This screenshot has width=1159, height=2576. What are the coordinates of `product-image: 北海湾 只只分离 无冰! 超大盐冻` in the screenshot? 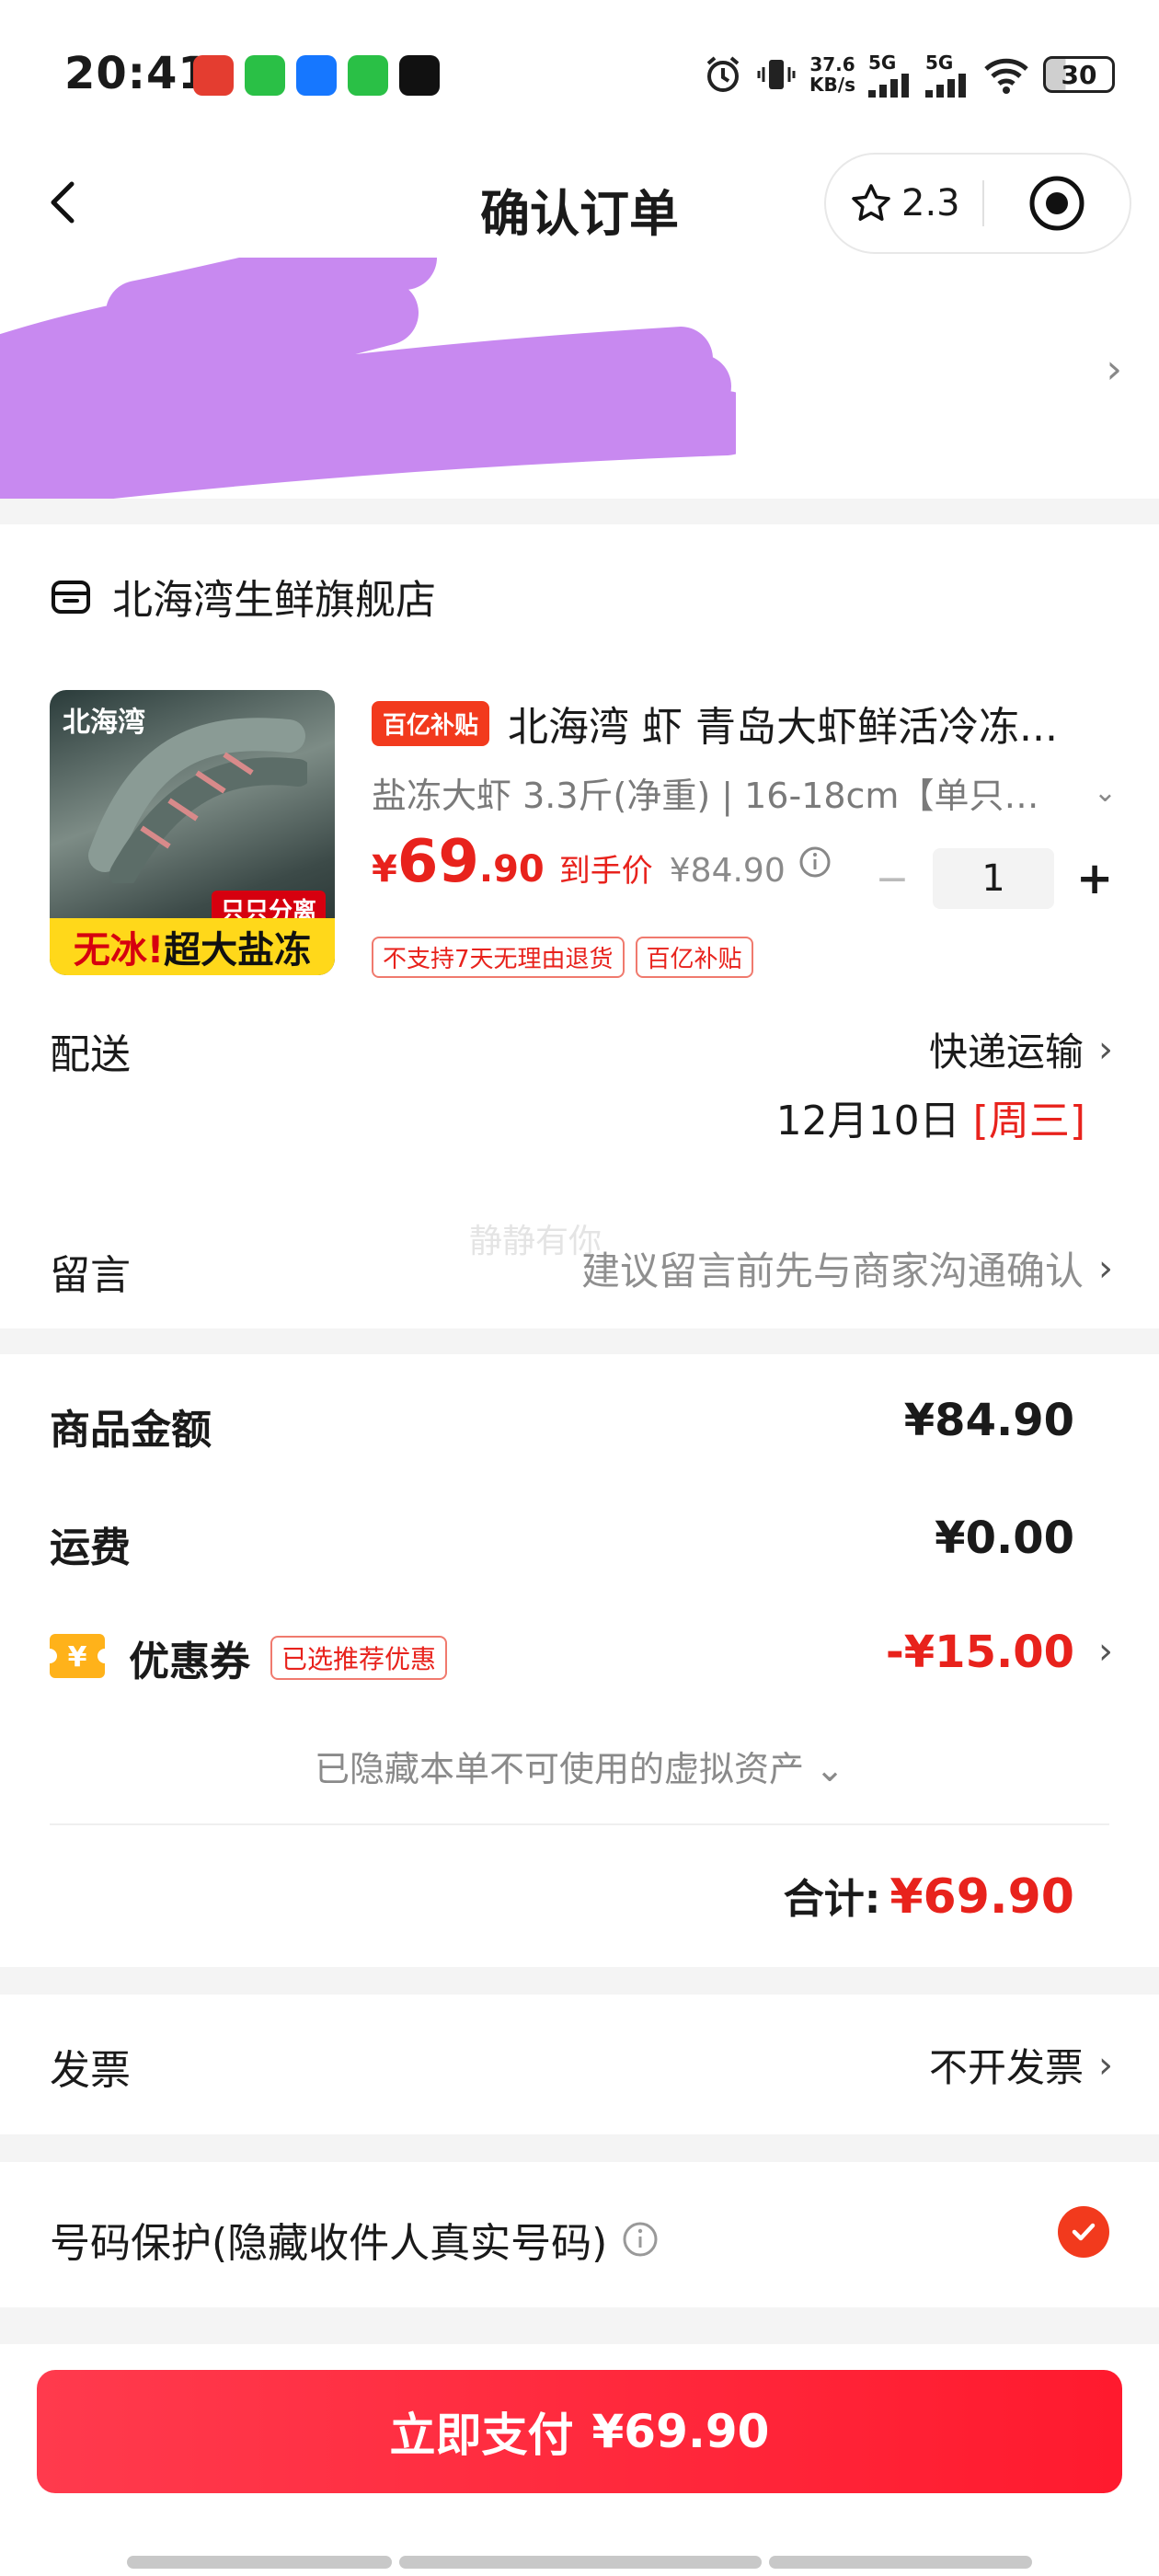 It's located at (192, 832).